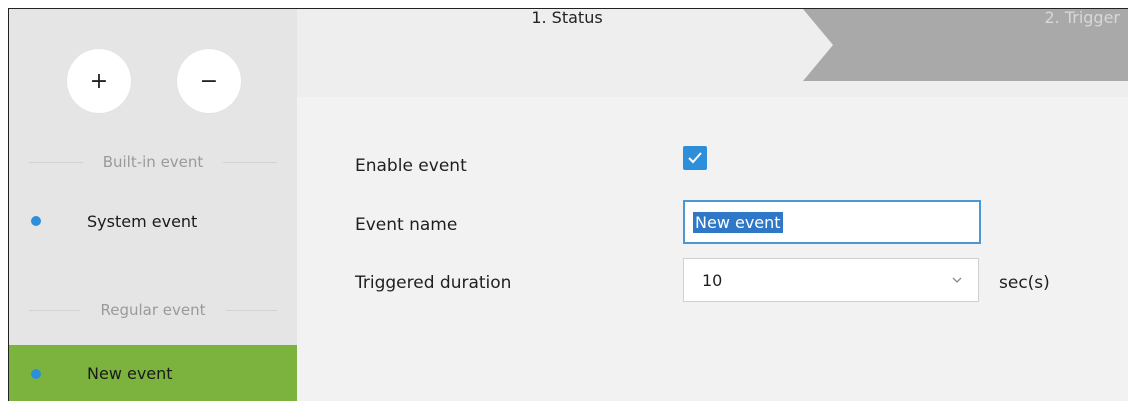  Describe the element at coordinates (406, 225) in the screenshot. I see `event-name-label: Event name` at that location.